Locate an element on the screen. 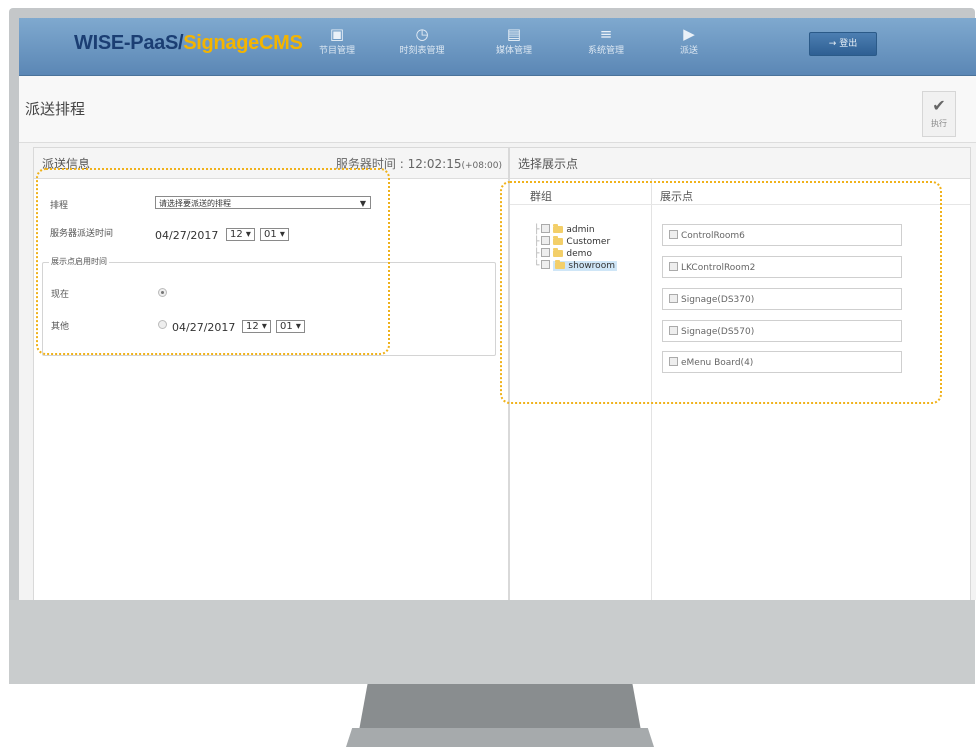 This screenshot has height=747, width=979. dispatch-icon: ▶ is located at coordinates (689, 34).